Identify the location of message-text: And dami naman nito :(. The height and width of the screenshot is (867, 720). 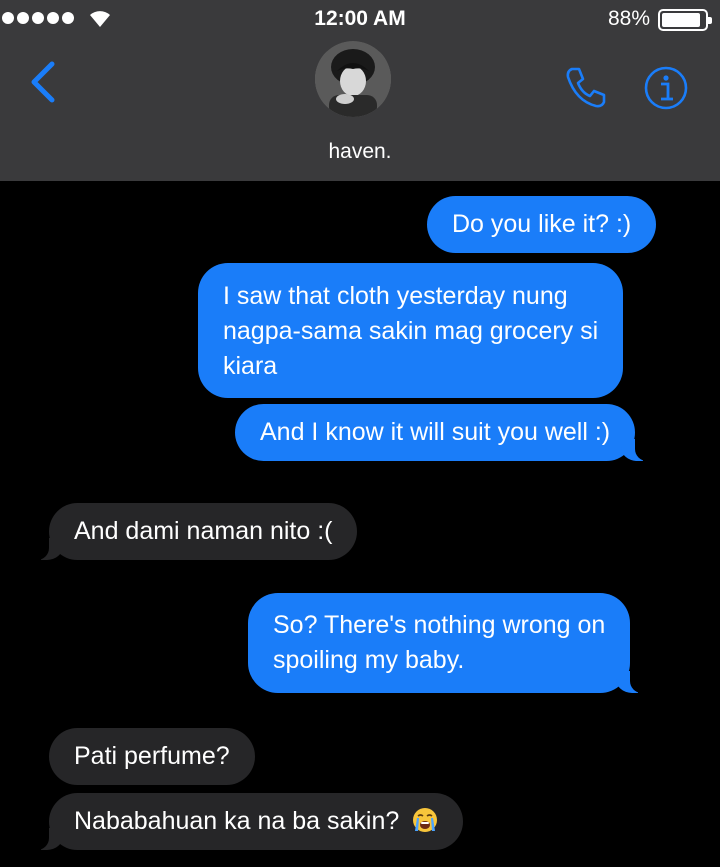
(203, 531).